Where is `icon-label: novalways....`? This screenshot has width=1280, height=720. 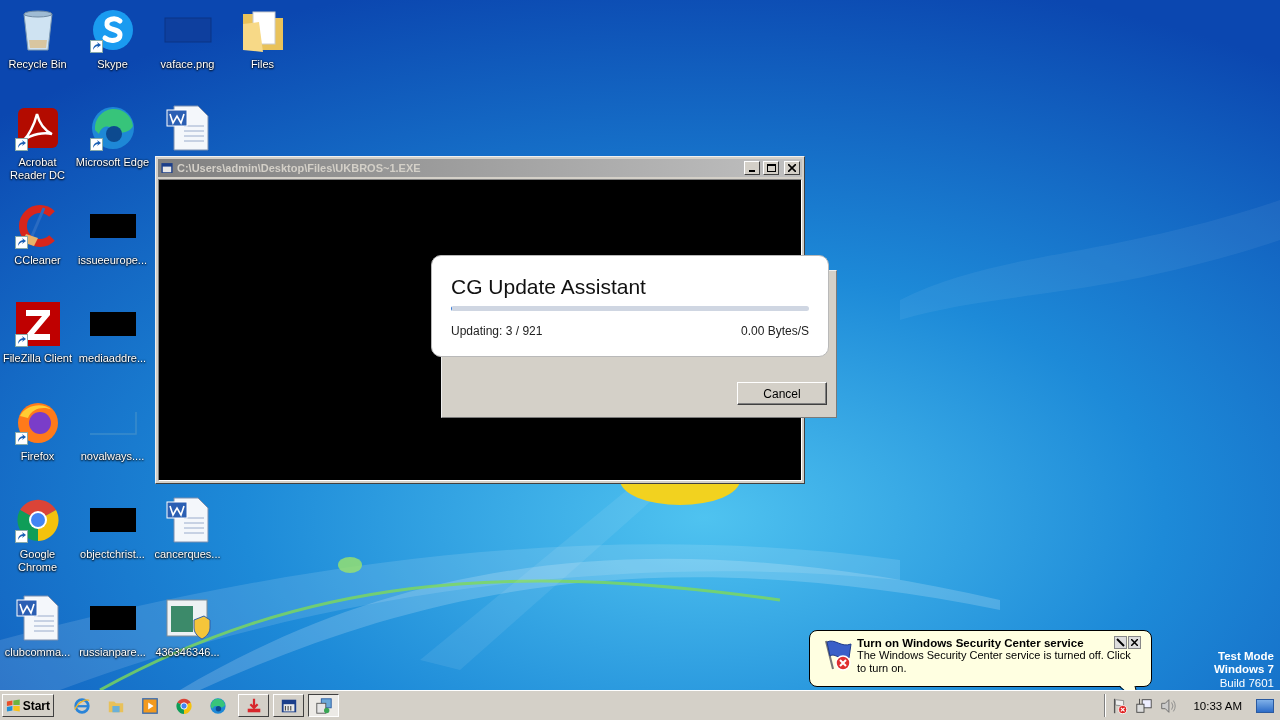
icon-label: novalways.... is located at coordinates (112, 456).